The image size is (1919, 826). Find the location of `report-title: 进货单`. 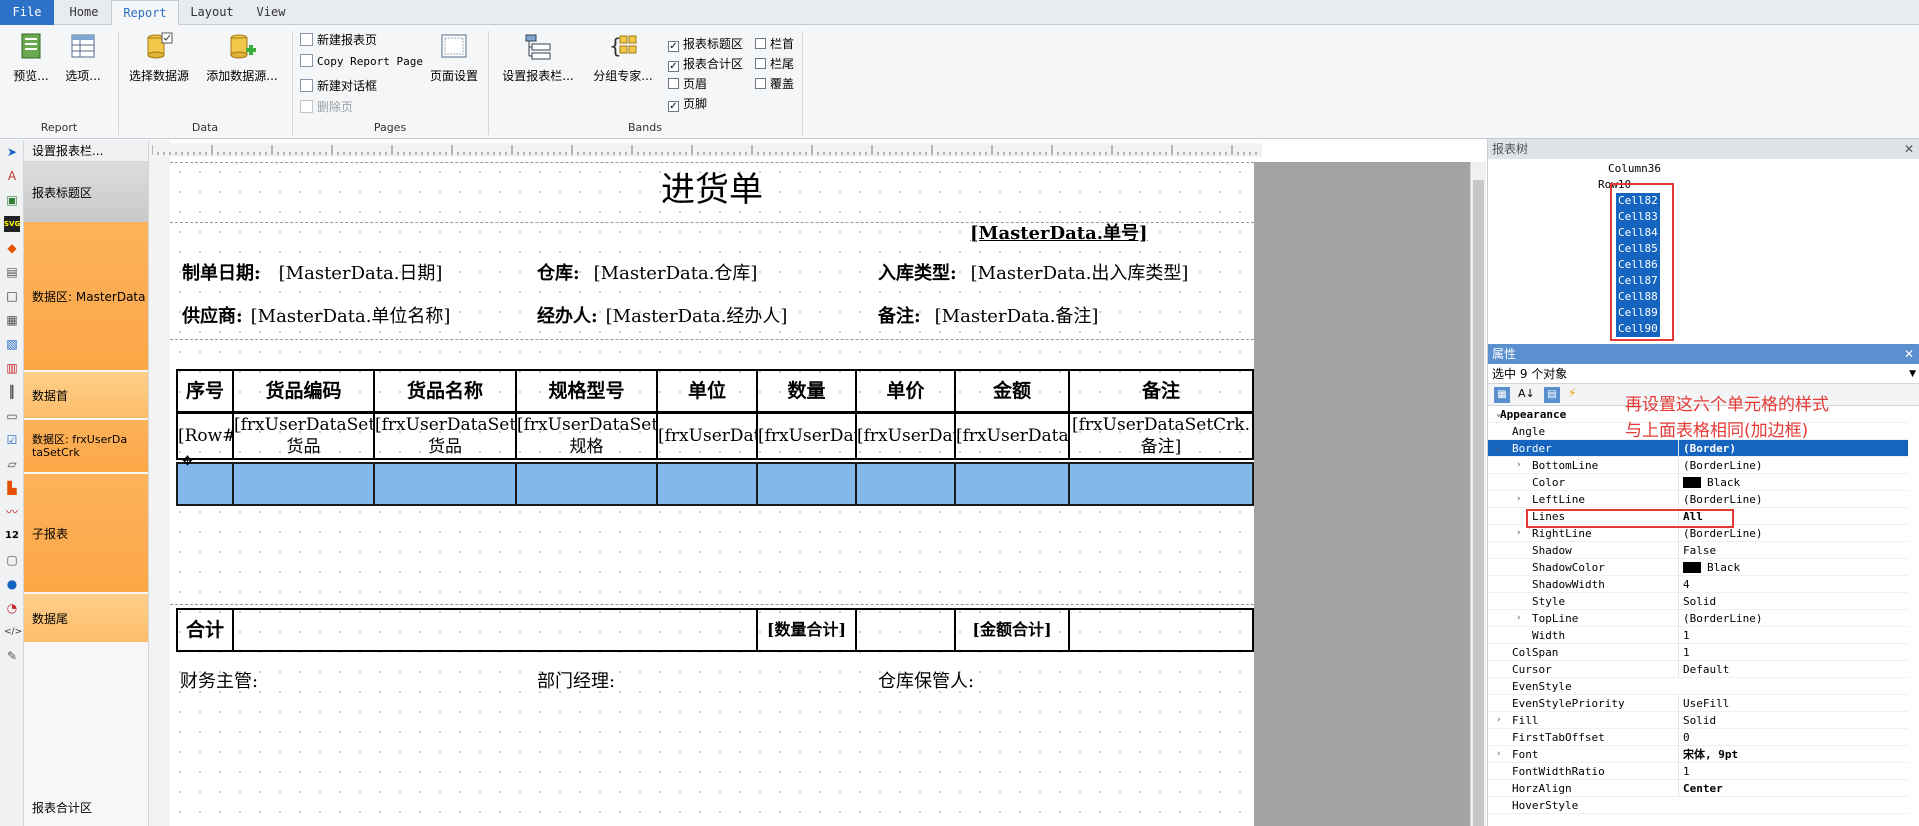

report-title: 进货单 is located at coordinates (712, 190).